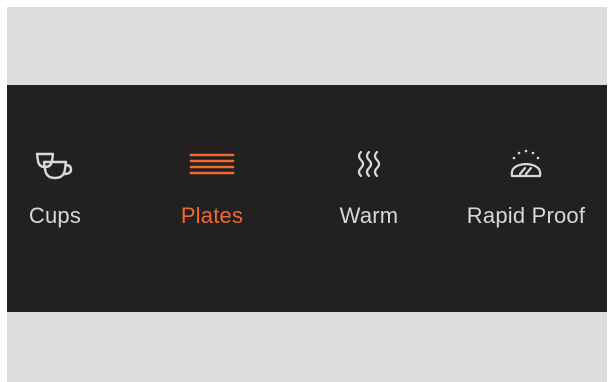 The width and height of the screenshot is (608, 382). I want to click on warm-icon, so click(369, 165).